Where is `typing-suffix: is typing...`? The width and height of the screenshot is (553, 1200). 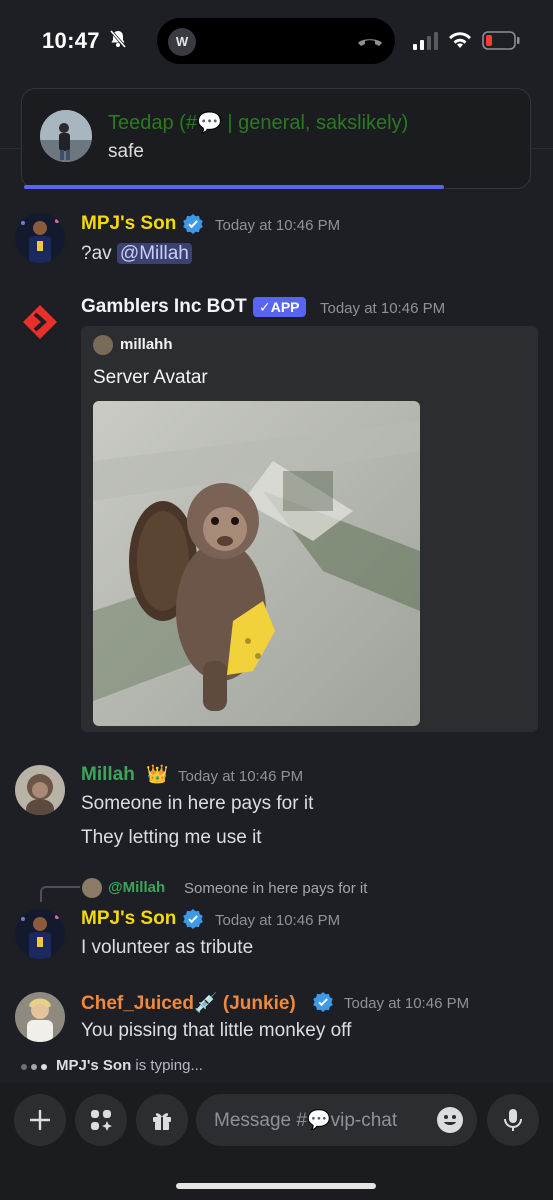
typing-suffix: is typing... is located at coordinates (167, 1065).